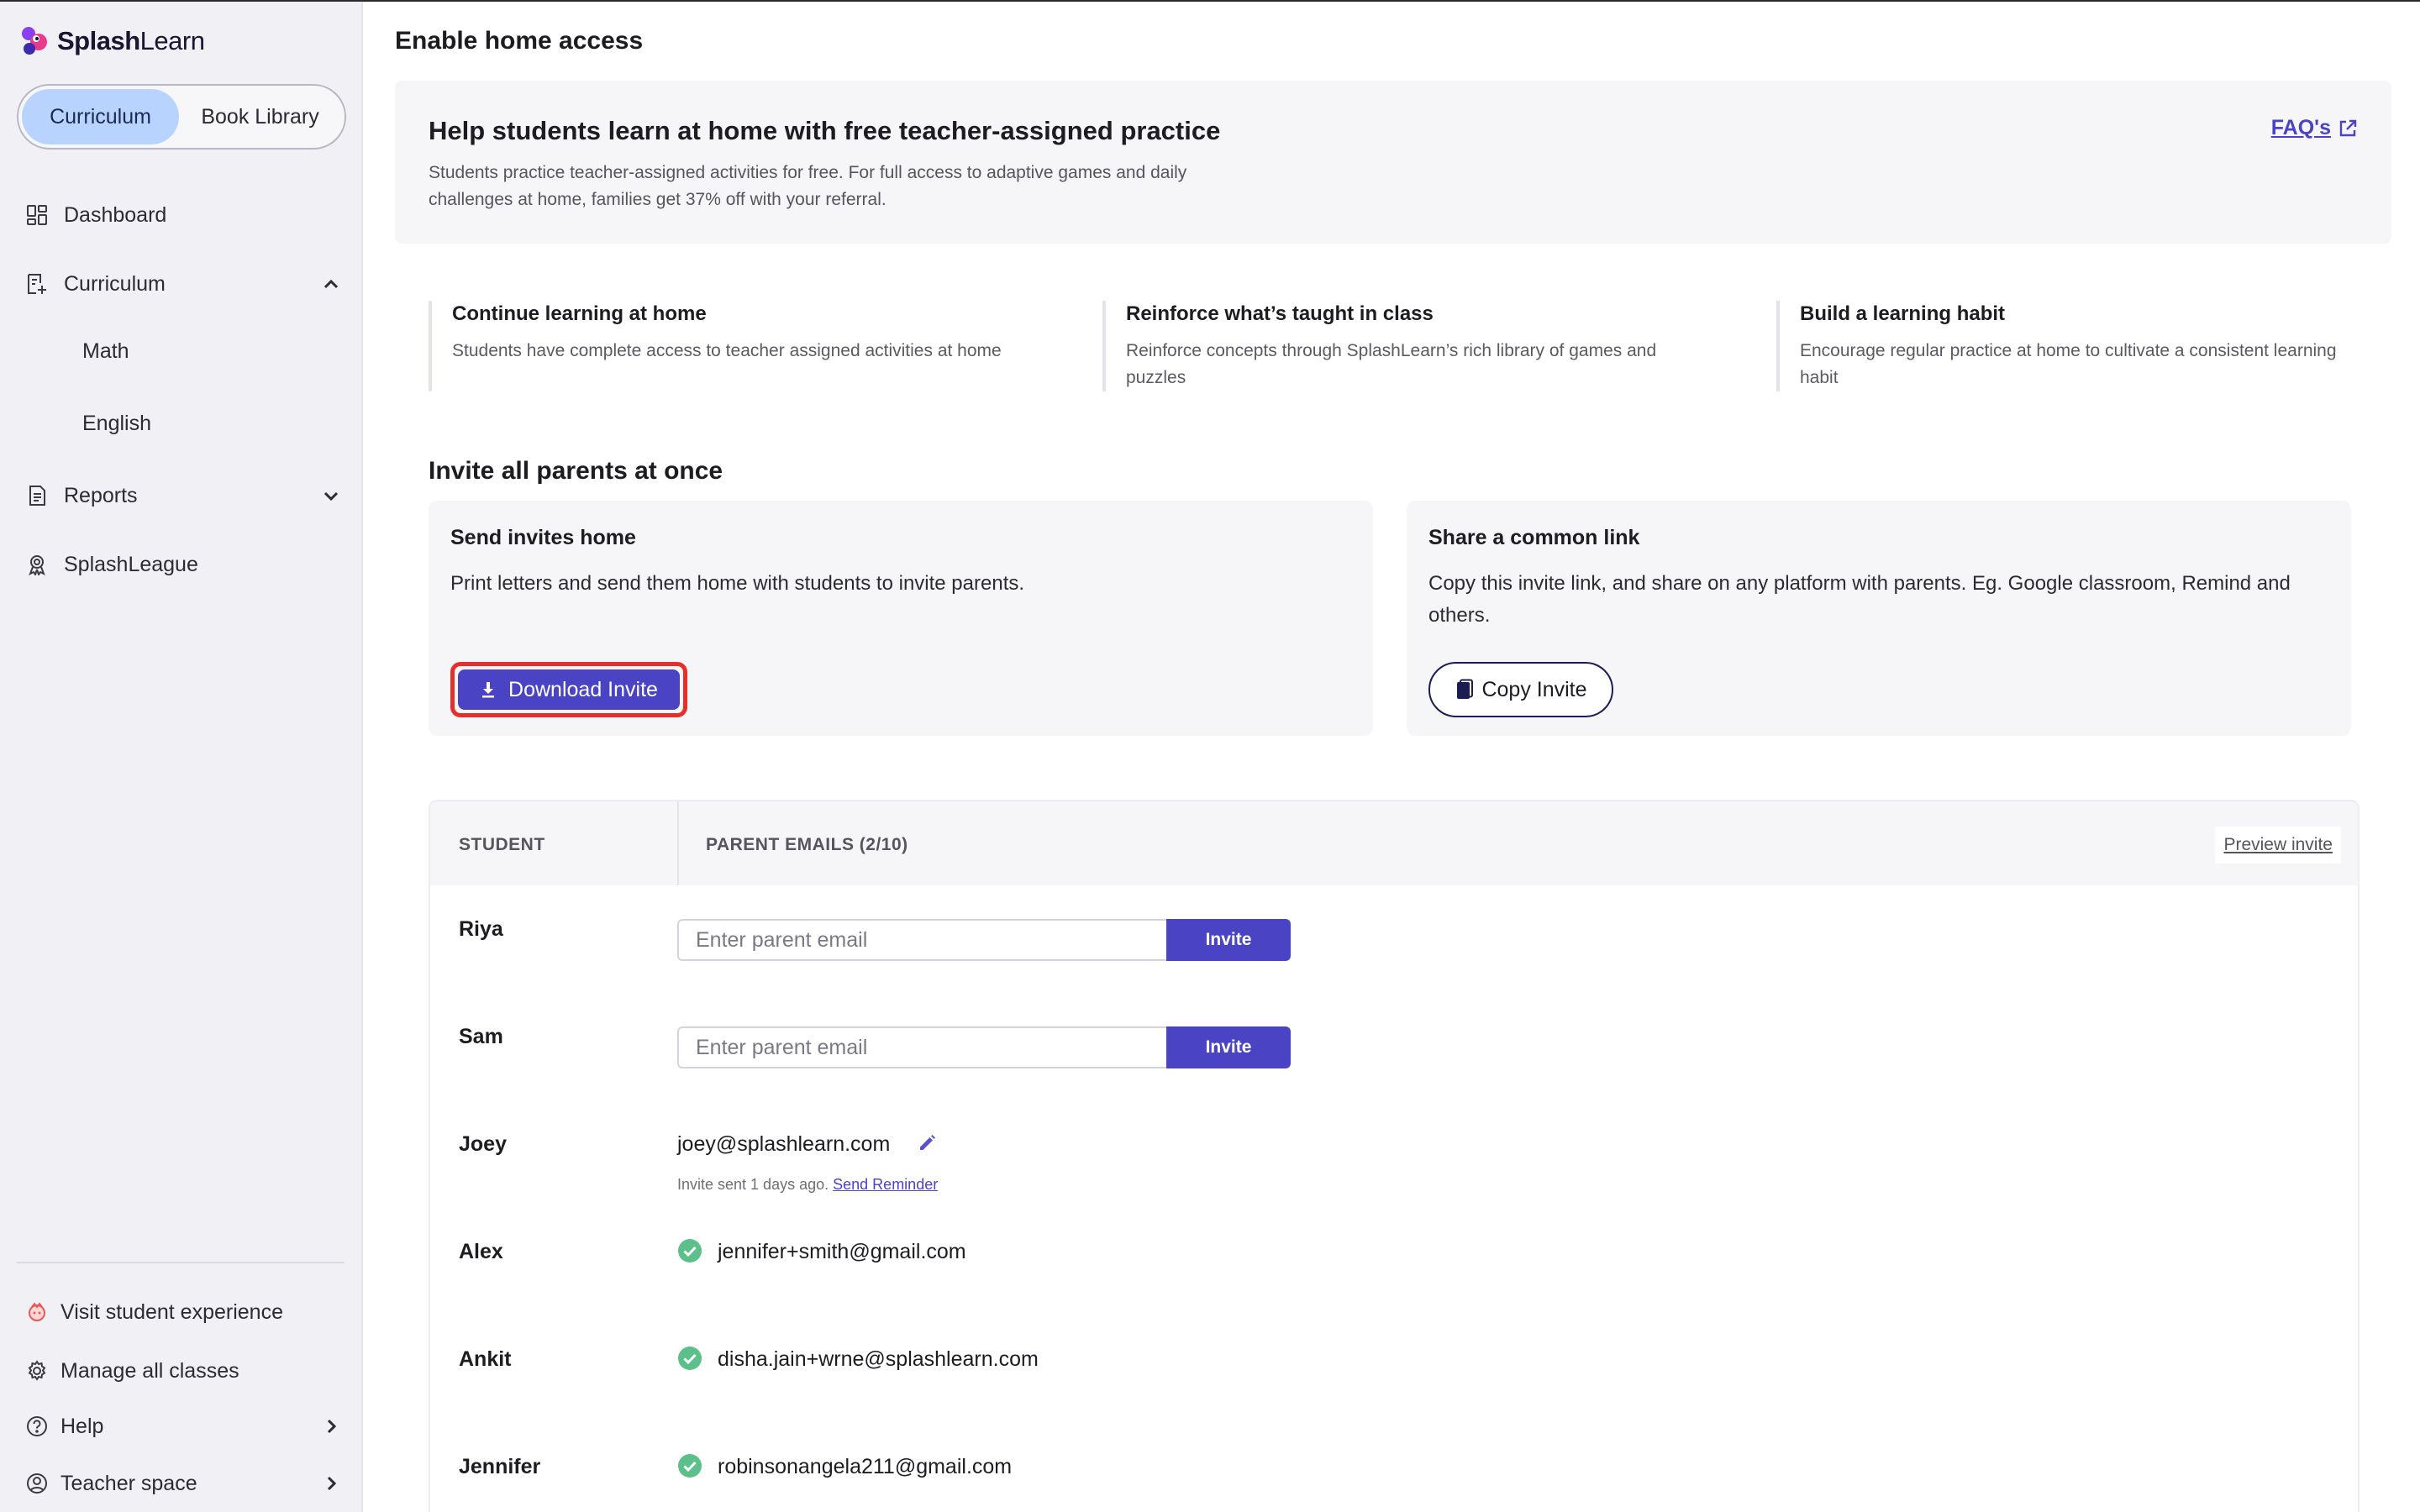 Image resolution: width=2420 pixels, height=1512 pixels. I want to click on table-row: Sam Invite, so click(1394, 1048).